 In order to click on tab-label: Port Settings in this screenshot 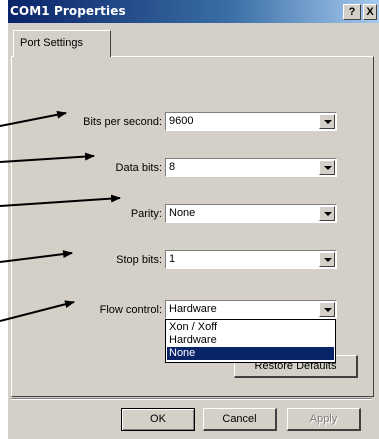, I will do `click(51, 43)`.